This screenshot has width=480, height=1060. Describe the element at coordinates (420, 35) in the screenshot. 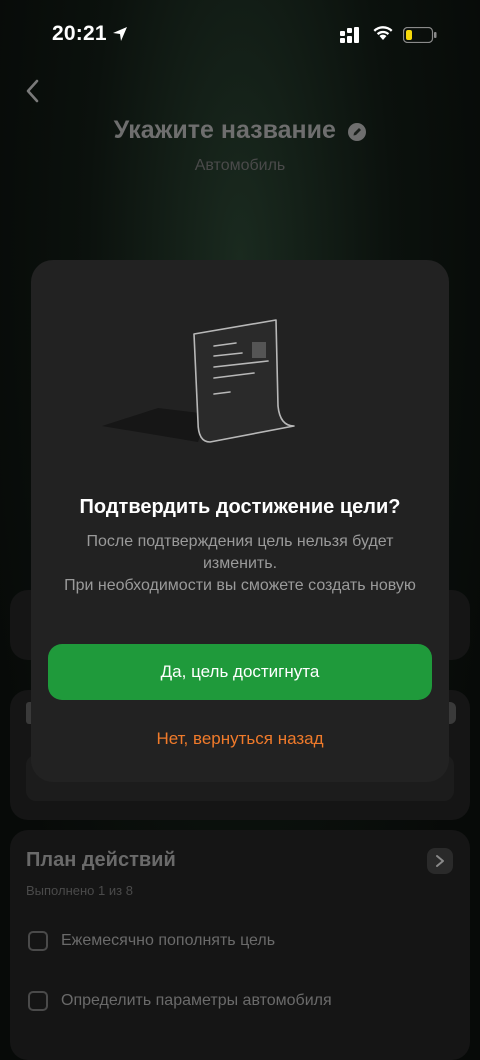

I see `battery-low-icon` at that location.